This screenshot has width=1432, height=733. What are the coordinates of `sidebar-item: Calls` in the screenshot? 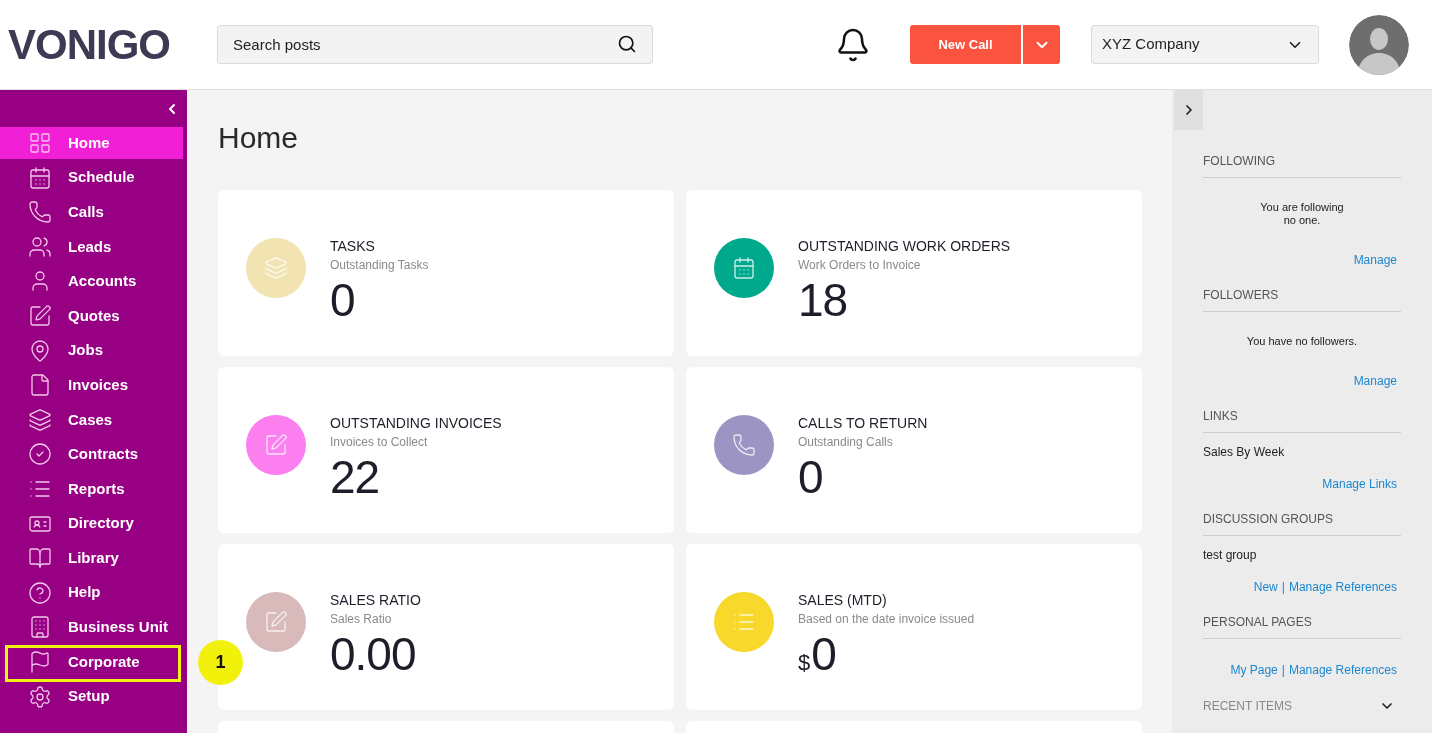 It's located at (91, 212).